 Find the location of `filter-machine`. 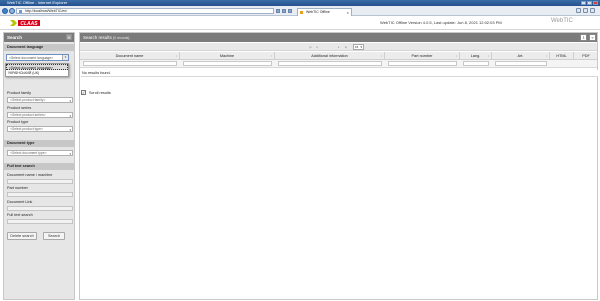

filter-machine is located at coordinates (227, 63).